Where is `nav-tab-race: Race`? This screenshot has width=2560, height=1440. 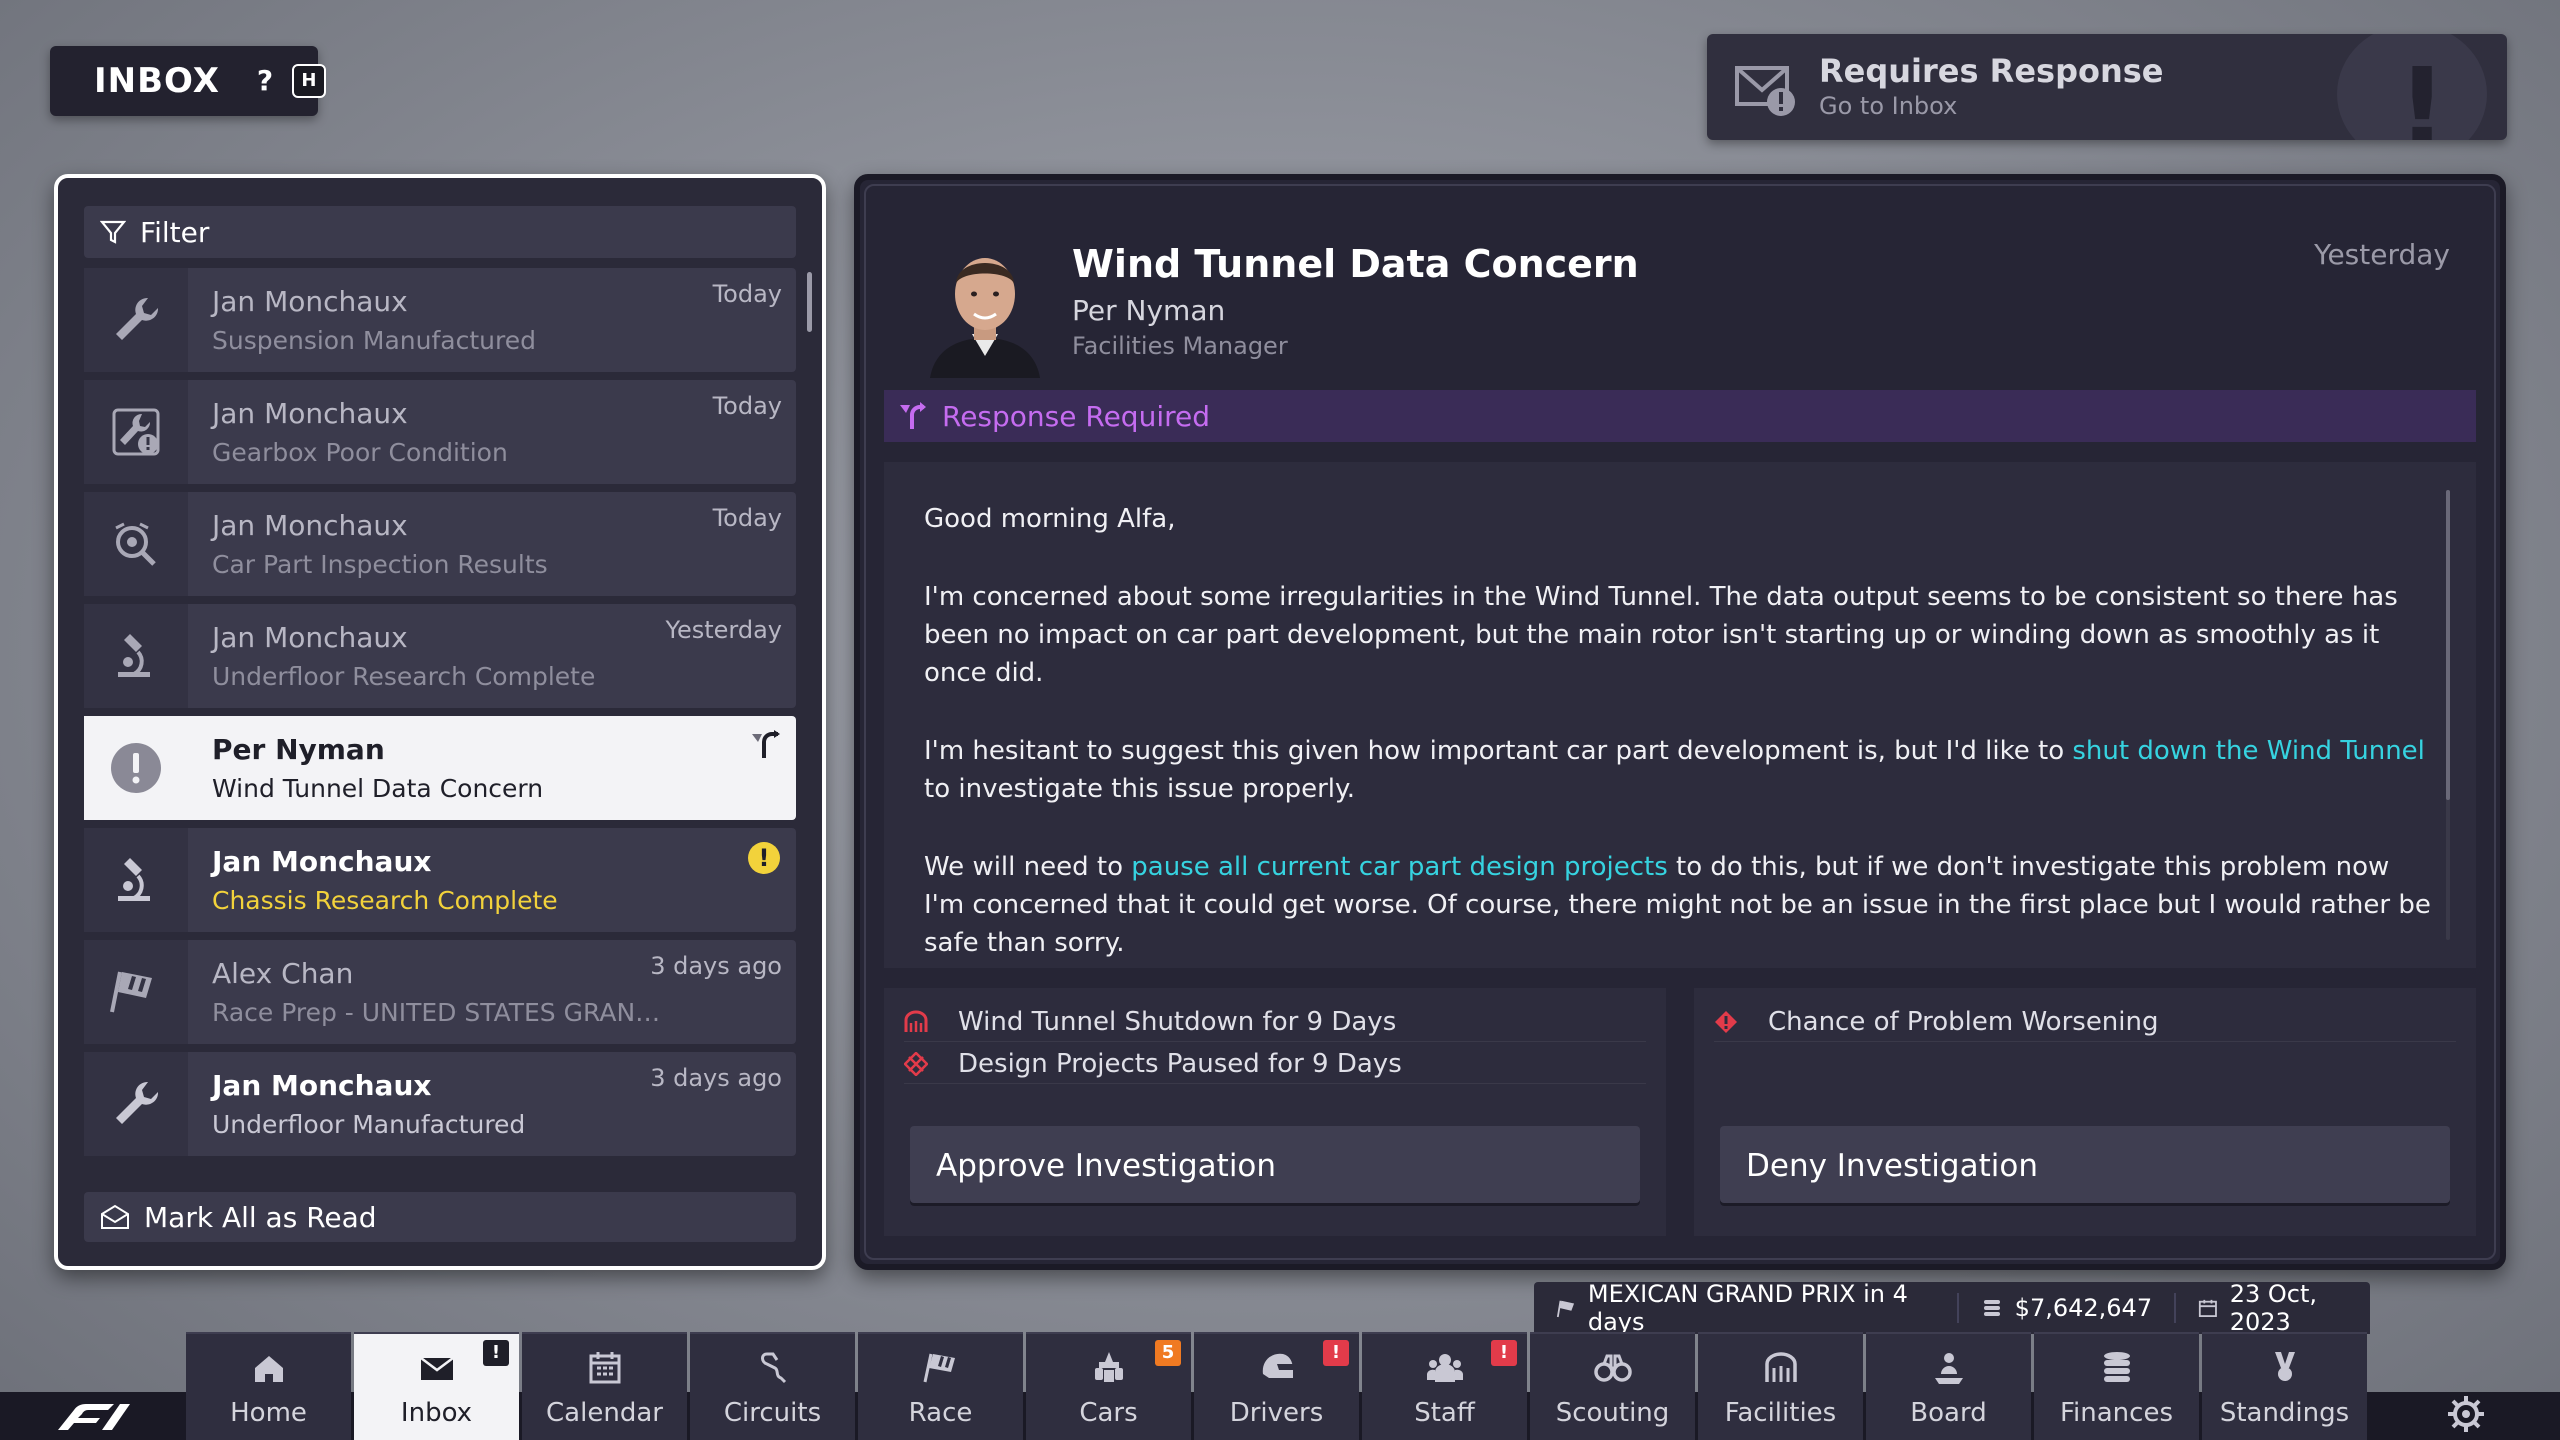 nav-tab-race: Race is located at coordinates (940, 1386).